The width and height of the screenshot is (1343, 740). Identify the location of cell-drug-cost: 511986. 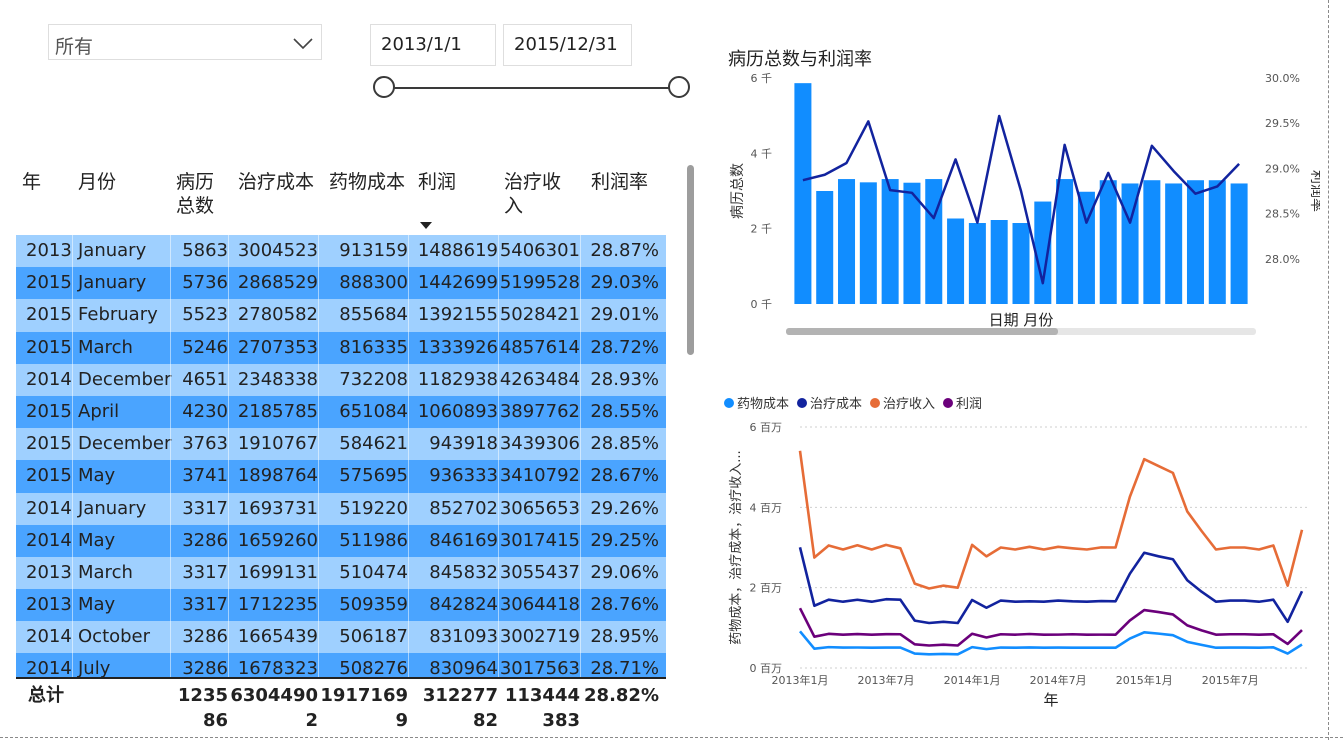
(373, 540).